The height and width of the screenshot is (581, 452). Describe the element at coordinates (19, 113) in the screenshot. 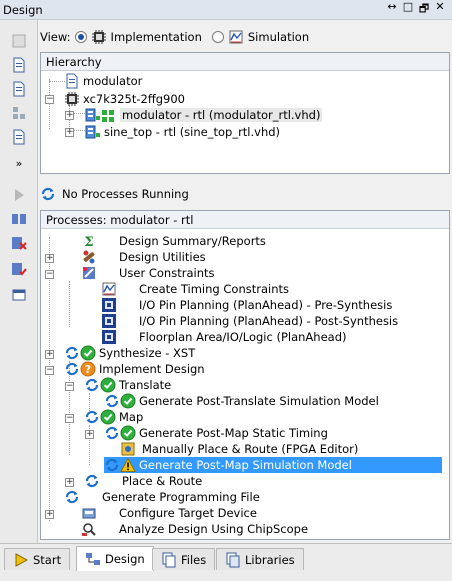

I see `hierarchy-view-icon` at that location.